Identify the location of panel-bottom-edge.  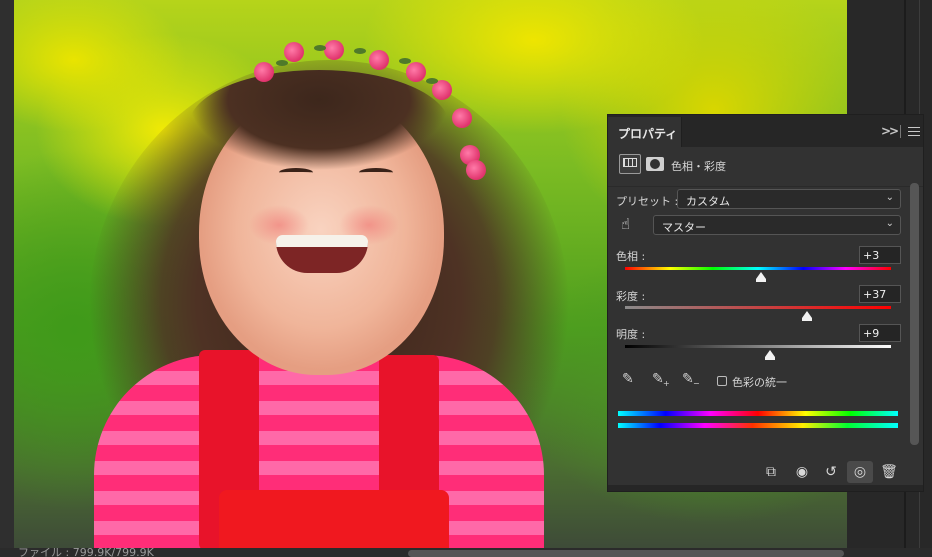
(765, 488).